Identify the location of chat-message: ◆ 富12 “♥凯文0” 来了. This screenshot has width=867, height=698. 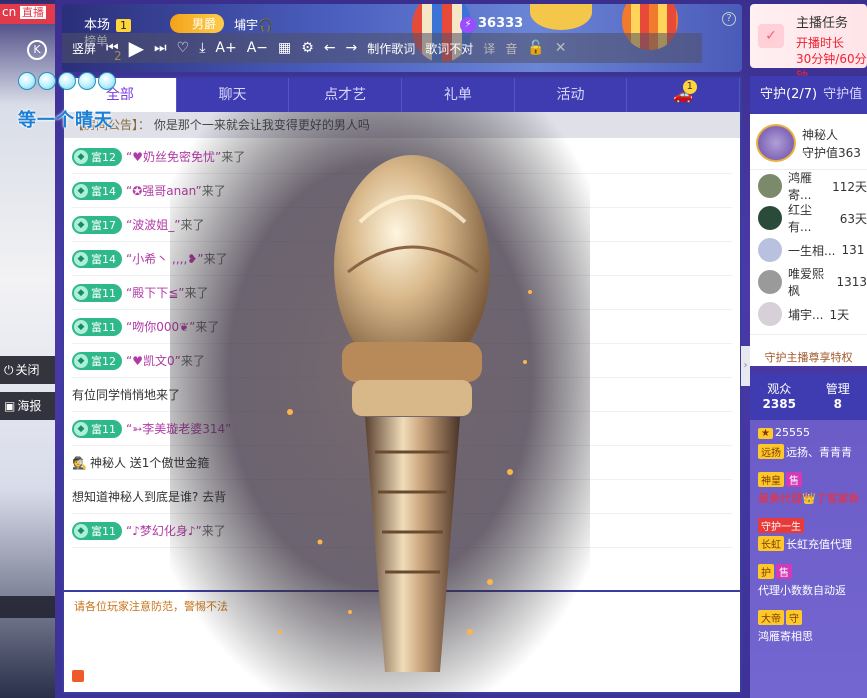
(402, 361).